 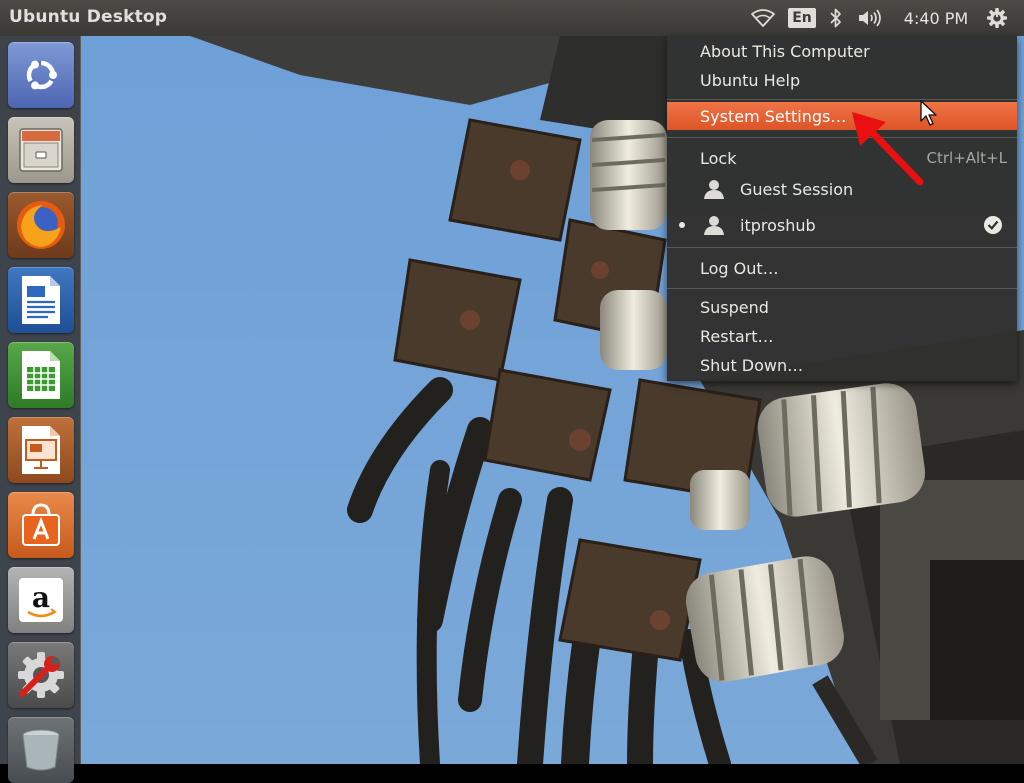 I want to click on panel-title: Ubuntu Desktop, so click(x=88, y=17).